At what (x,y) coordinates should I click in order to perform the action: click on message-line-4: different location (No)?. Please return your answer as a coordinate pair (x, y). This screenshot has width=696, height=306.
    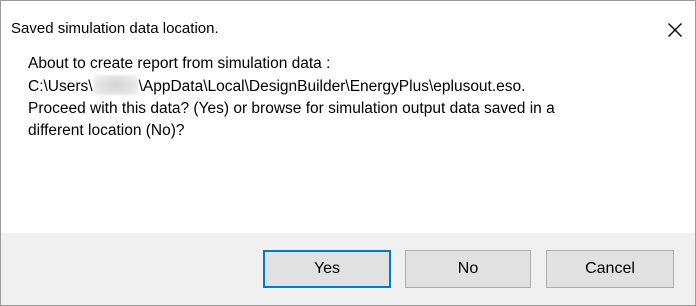
    Looking at the image, I should click on (106, 130).